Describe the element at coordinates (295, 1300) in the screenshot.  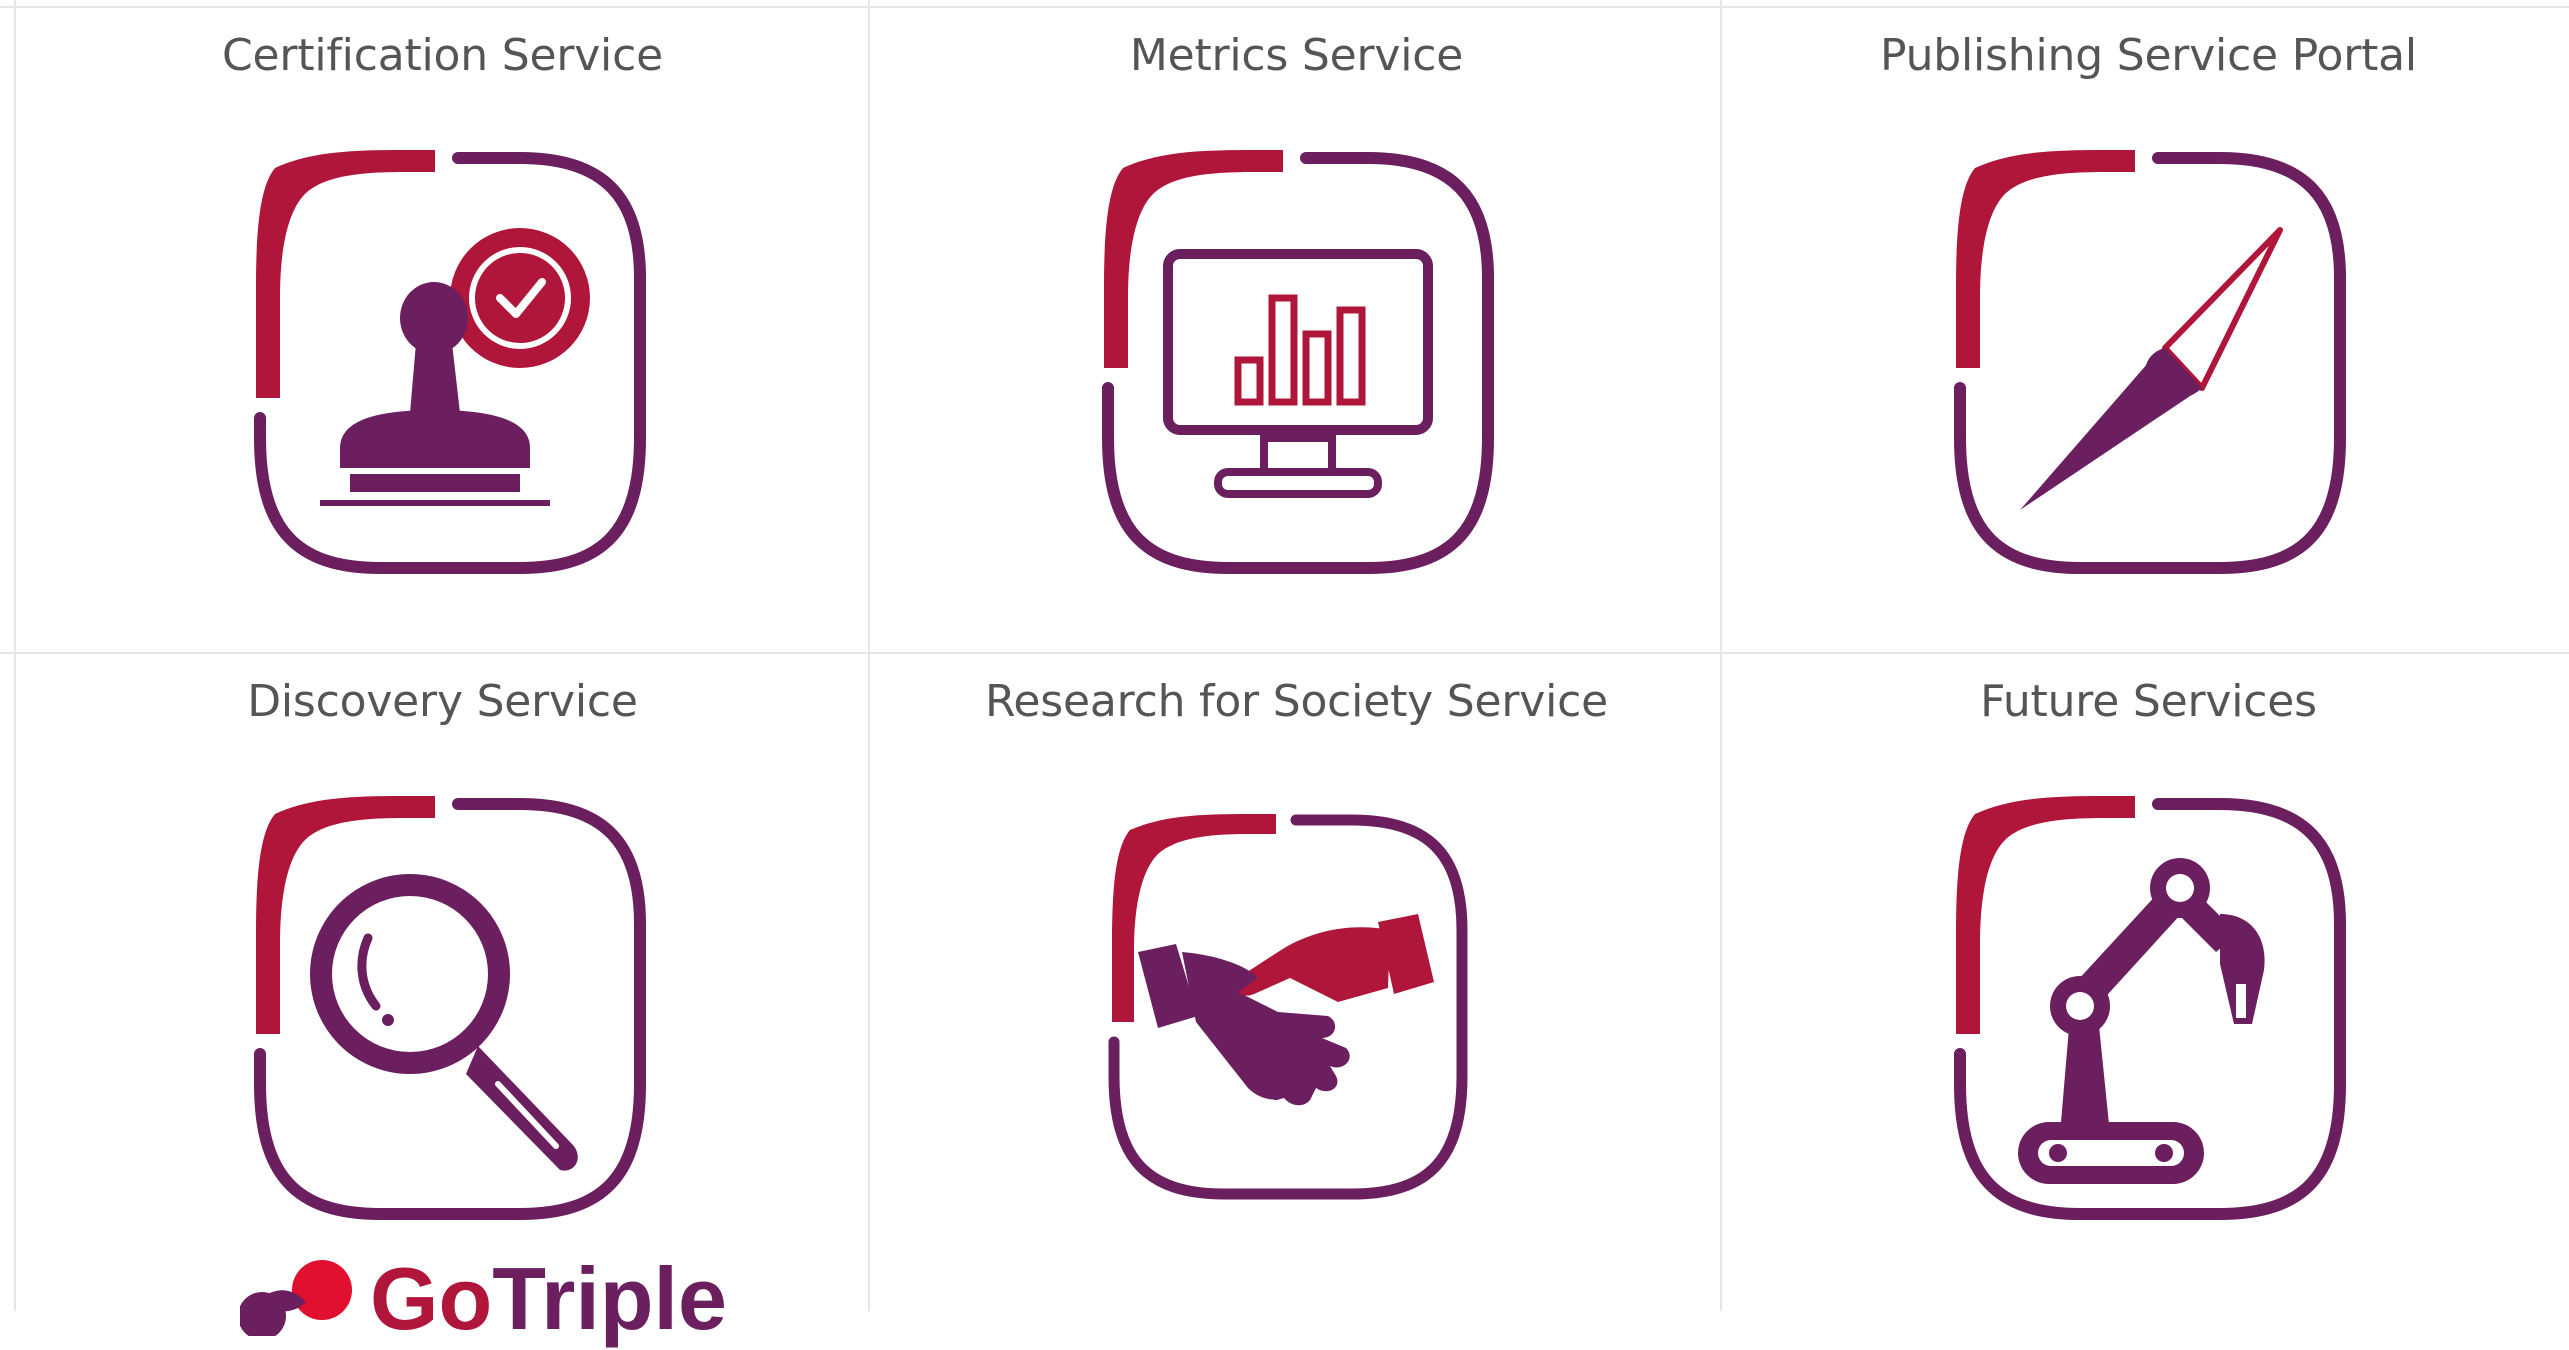
I see `gotriple-logo-icon` at that location.